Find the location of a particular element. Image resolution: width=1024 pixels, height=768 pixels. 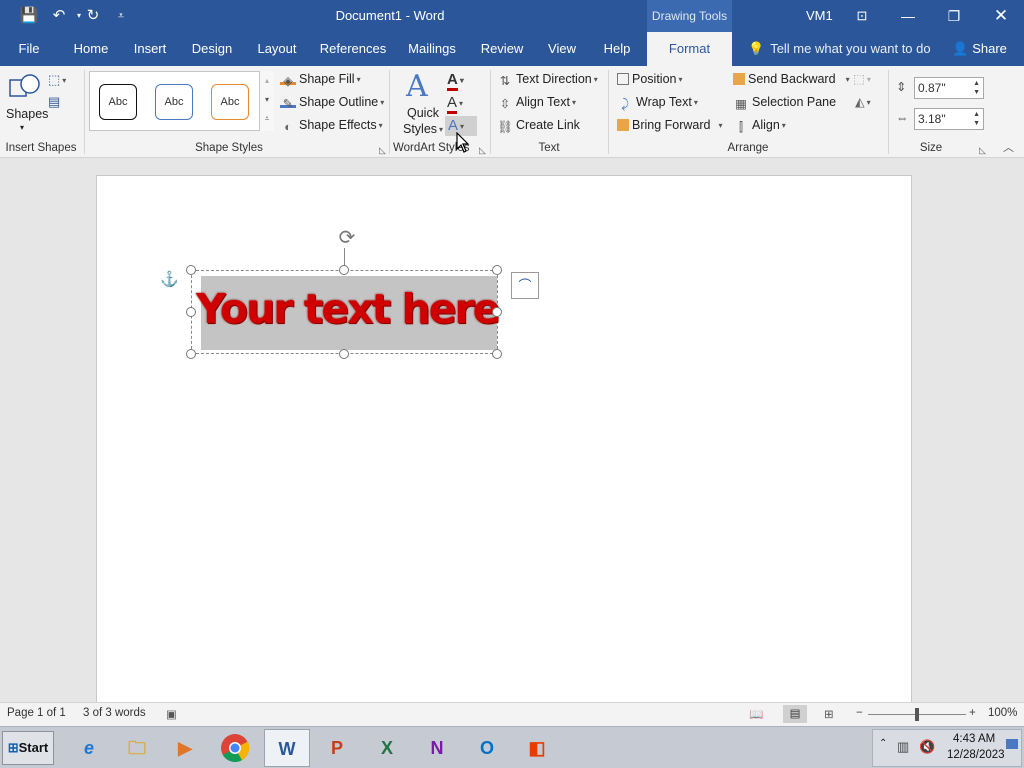

start-label: Start is located at coordinates (33, 747).